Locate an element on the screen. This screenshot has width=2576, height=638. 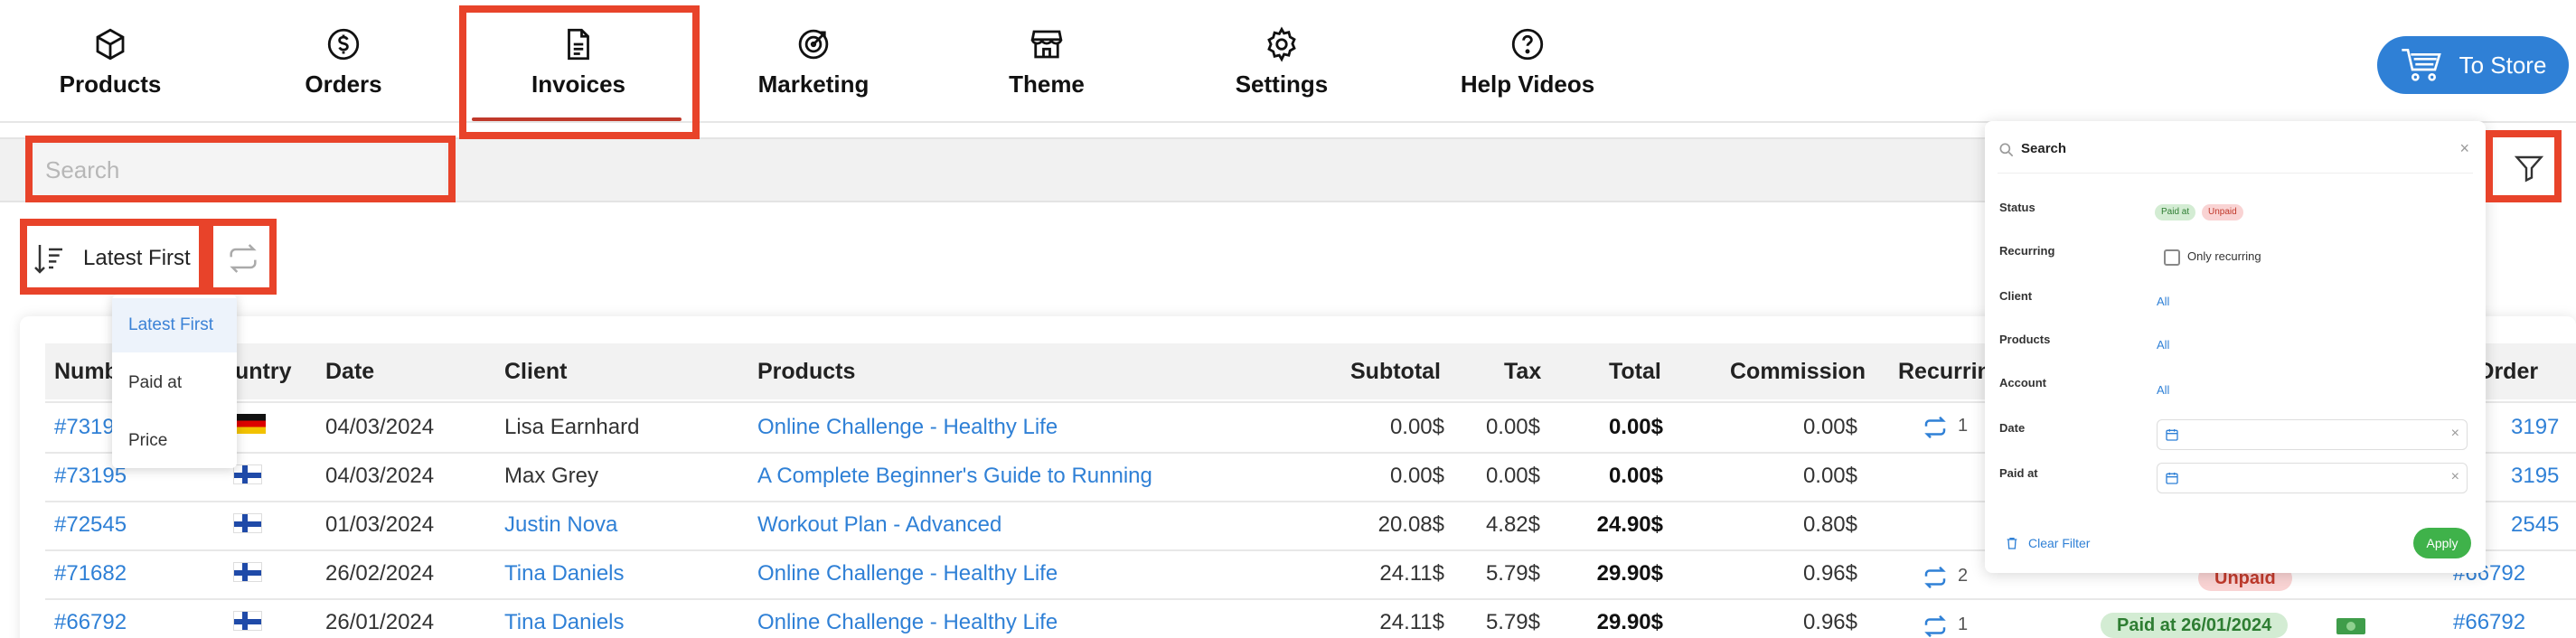
tab-theme: Theme is located at coordinates (1046, 61).